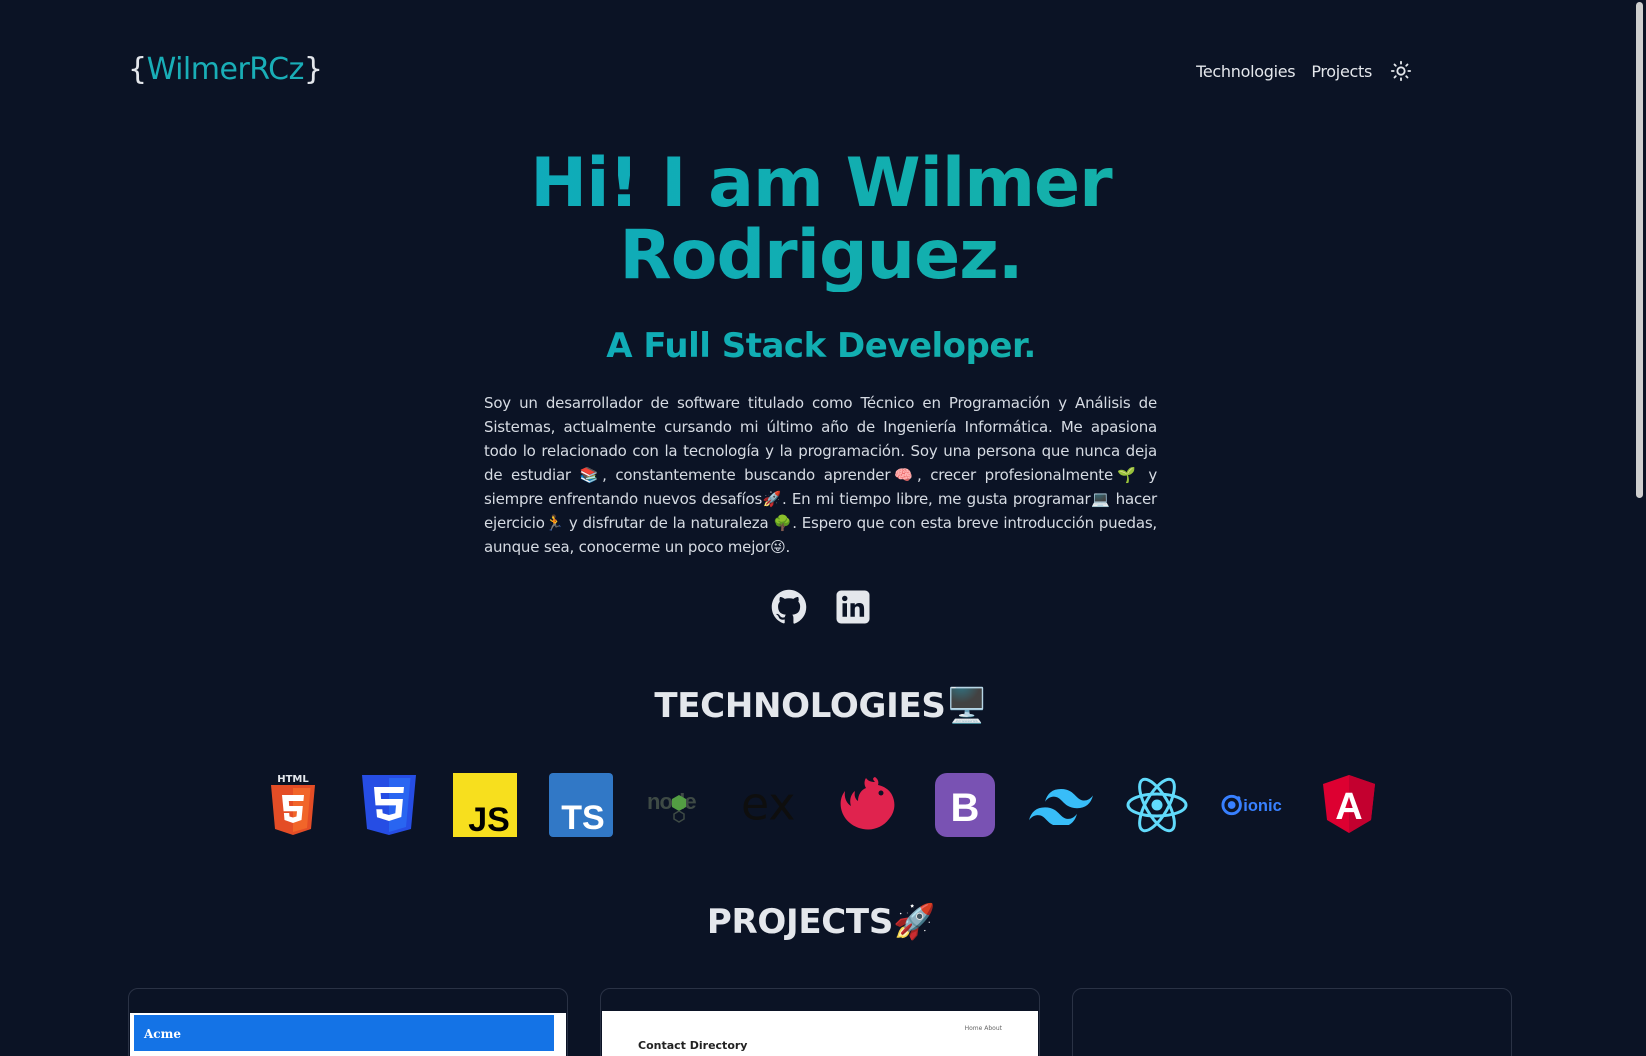 The image size is (1646, 1056). What do you see at coordinates (869, 805) in the screenshot?
I see `nestjs-icon` at bounding box center [869, 805].